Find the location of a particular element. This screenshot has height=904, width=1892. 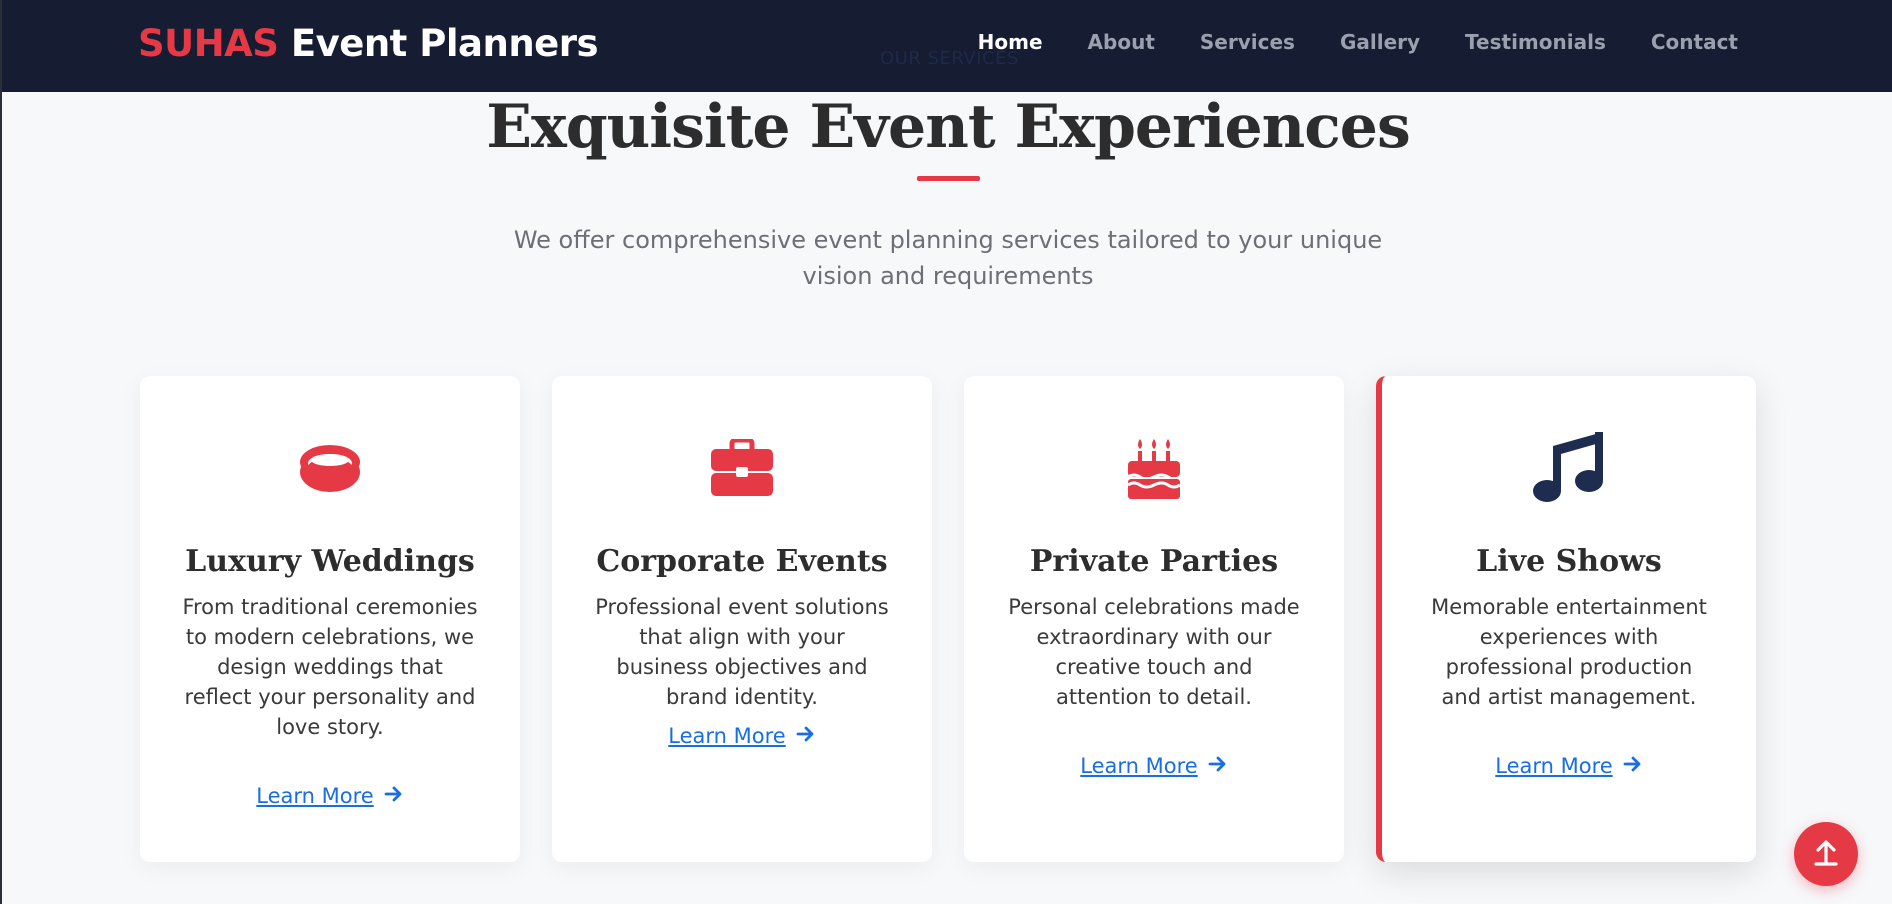

title-underline is located at coordinates (948, 178).